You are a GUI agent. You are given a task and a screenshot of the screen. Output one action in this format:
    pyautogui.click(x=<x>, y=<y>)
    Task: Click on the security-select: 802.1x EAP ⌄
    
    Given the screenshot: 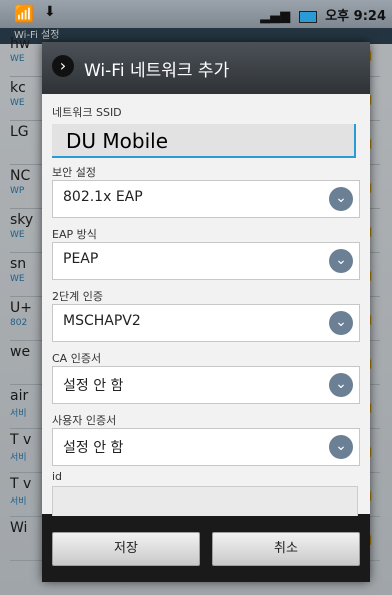 What is the action you would take?
    pyautogui.click(x=206, y=199)
    